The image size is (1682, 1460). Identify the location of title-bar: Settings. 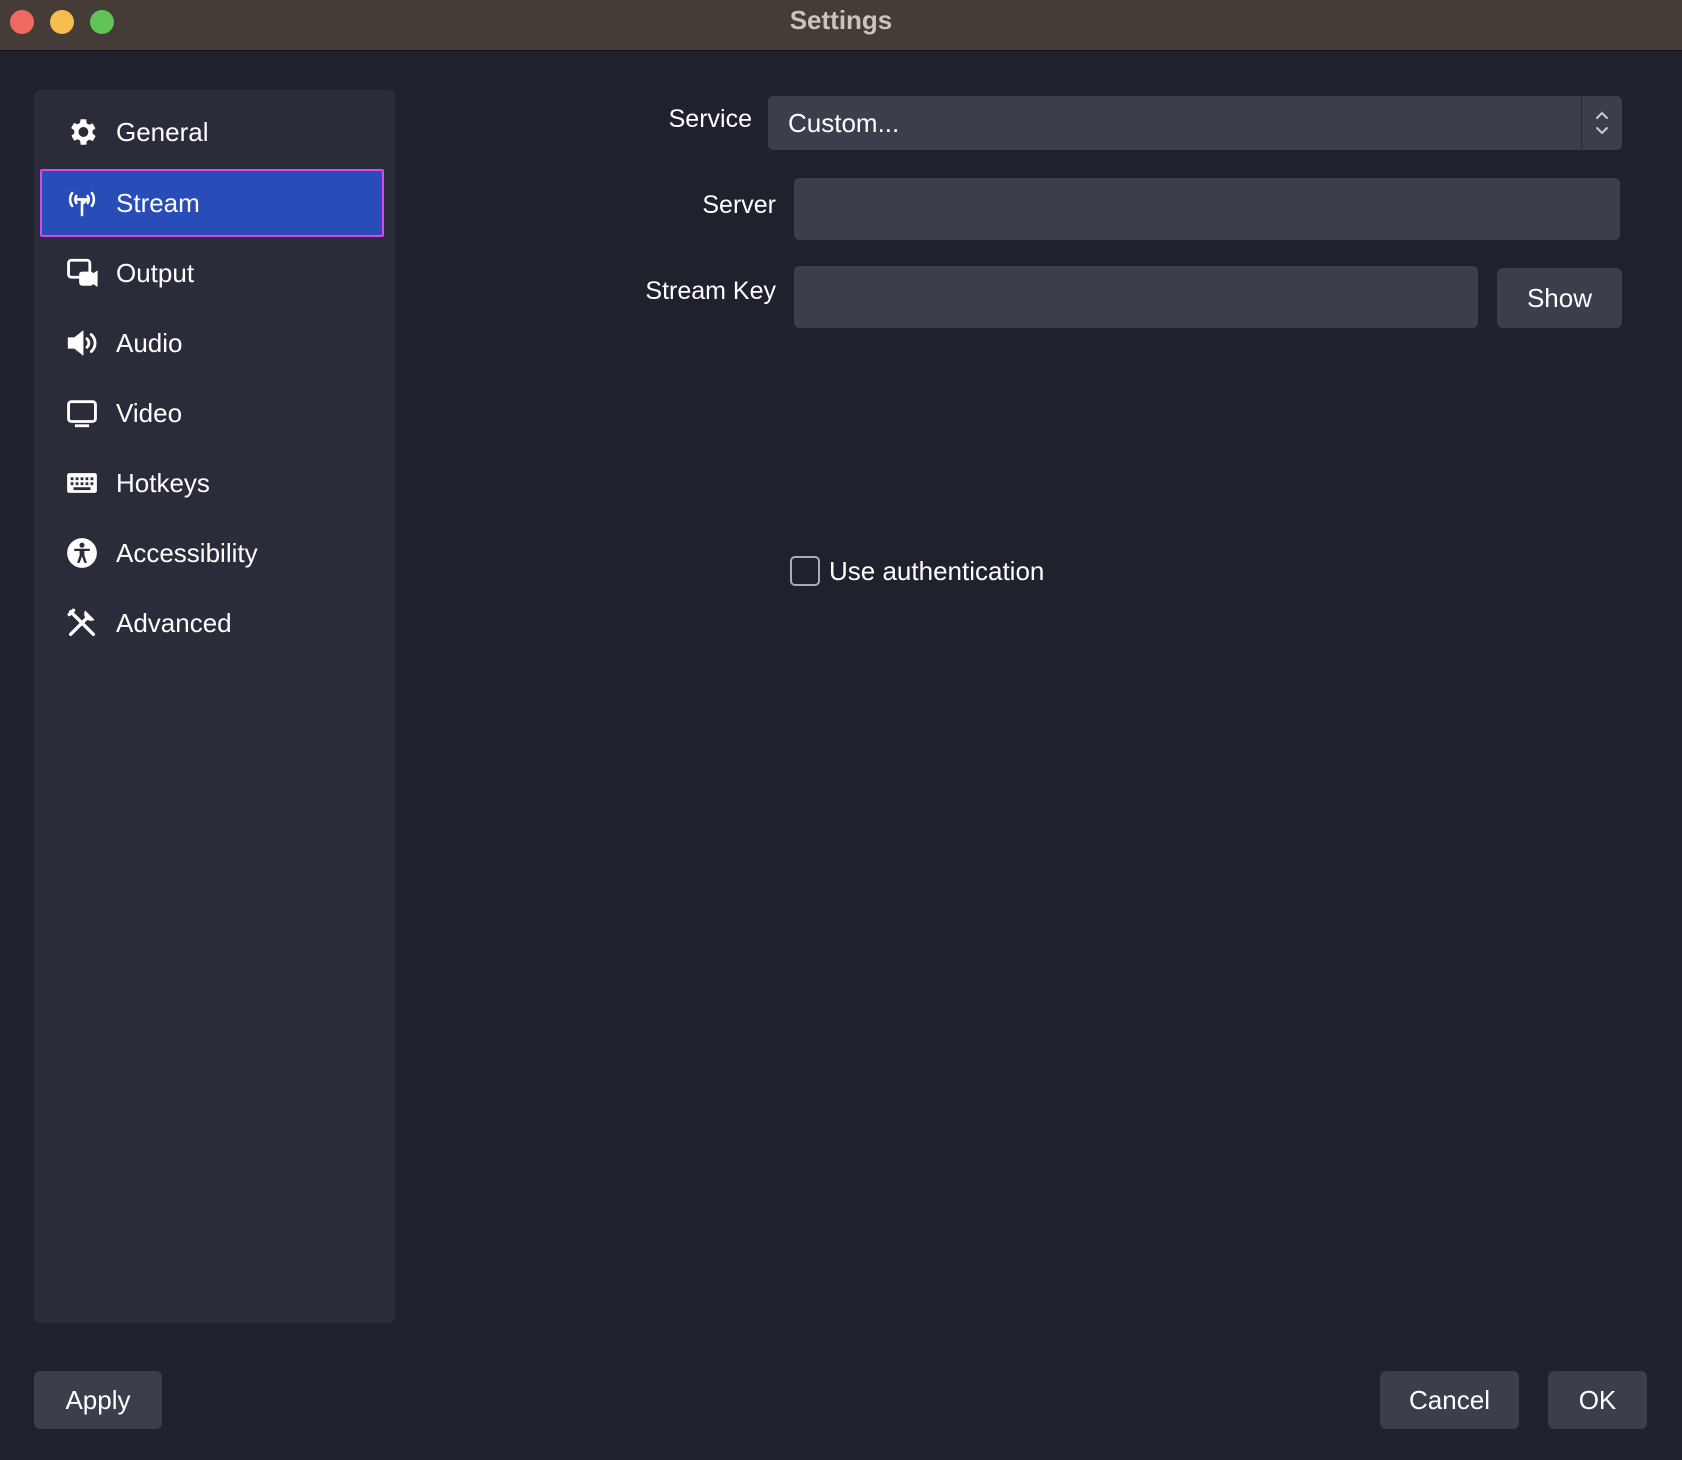
(841, 25).